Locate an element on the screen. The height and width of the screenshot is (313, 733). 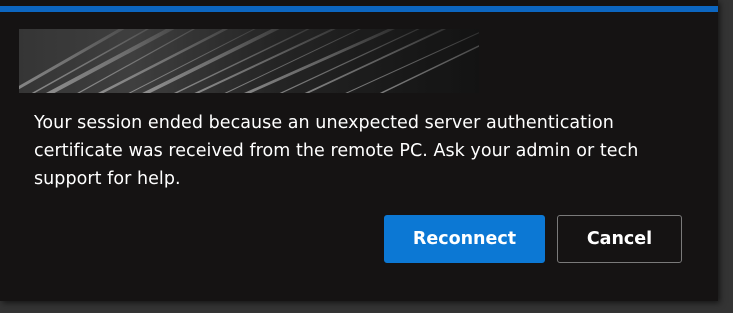
reconnect-button: Reconnect is located at coordinates (464, 239).